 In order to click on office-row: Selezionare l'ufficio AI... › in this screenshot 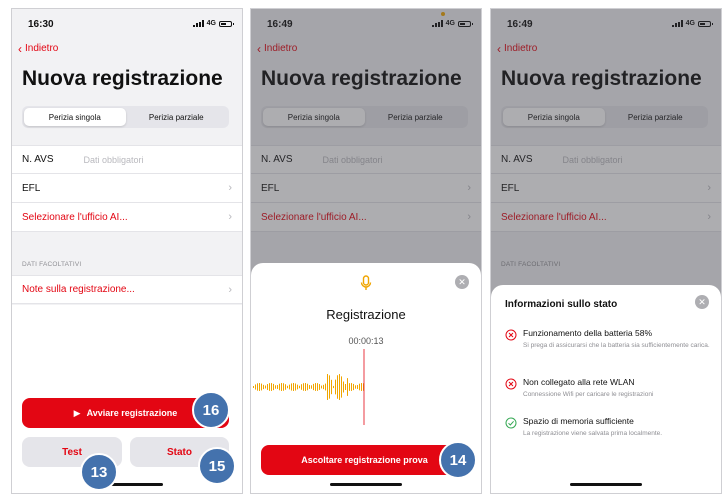, I will do `click(127, 217)`.